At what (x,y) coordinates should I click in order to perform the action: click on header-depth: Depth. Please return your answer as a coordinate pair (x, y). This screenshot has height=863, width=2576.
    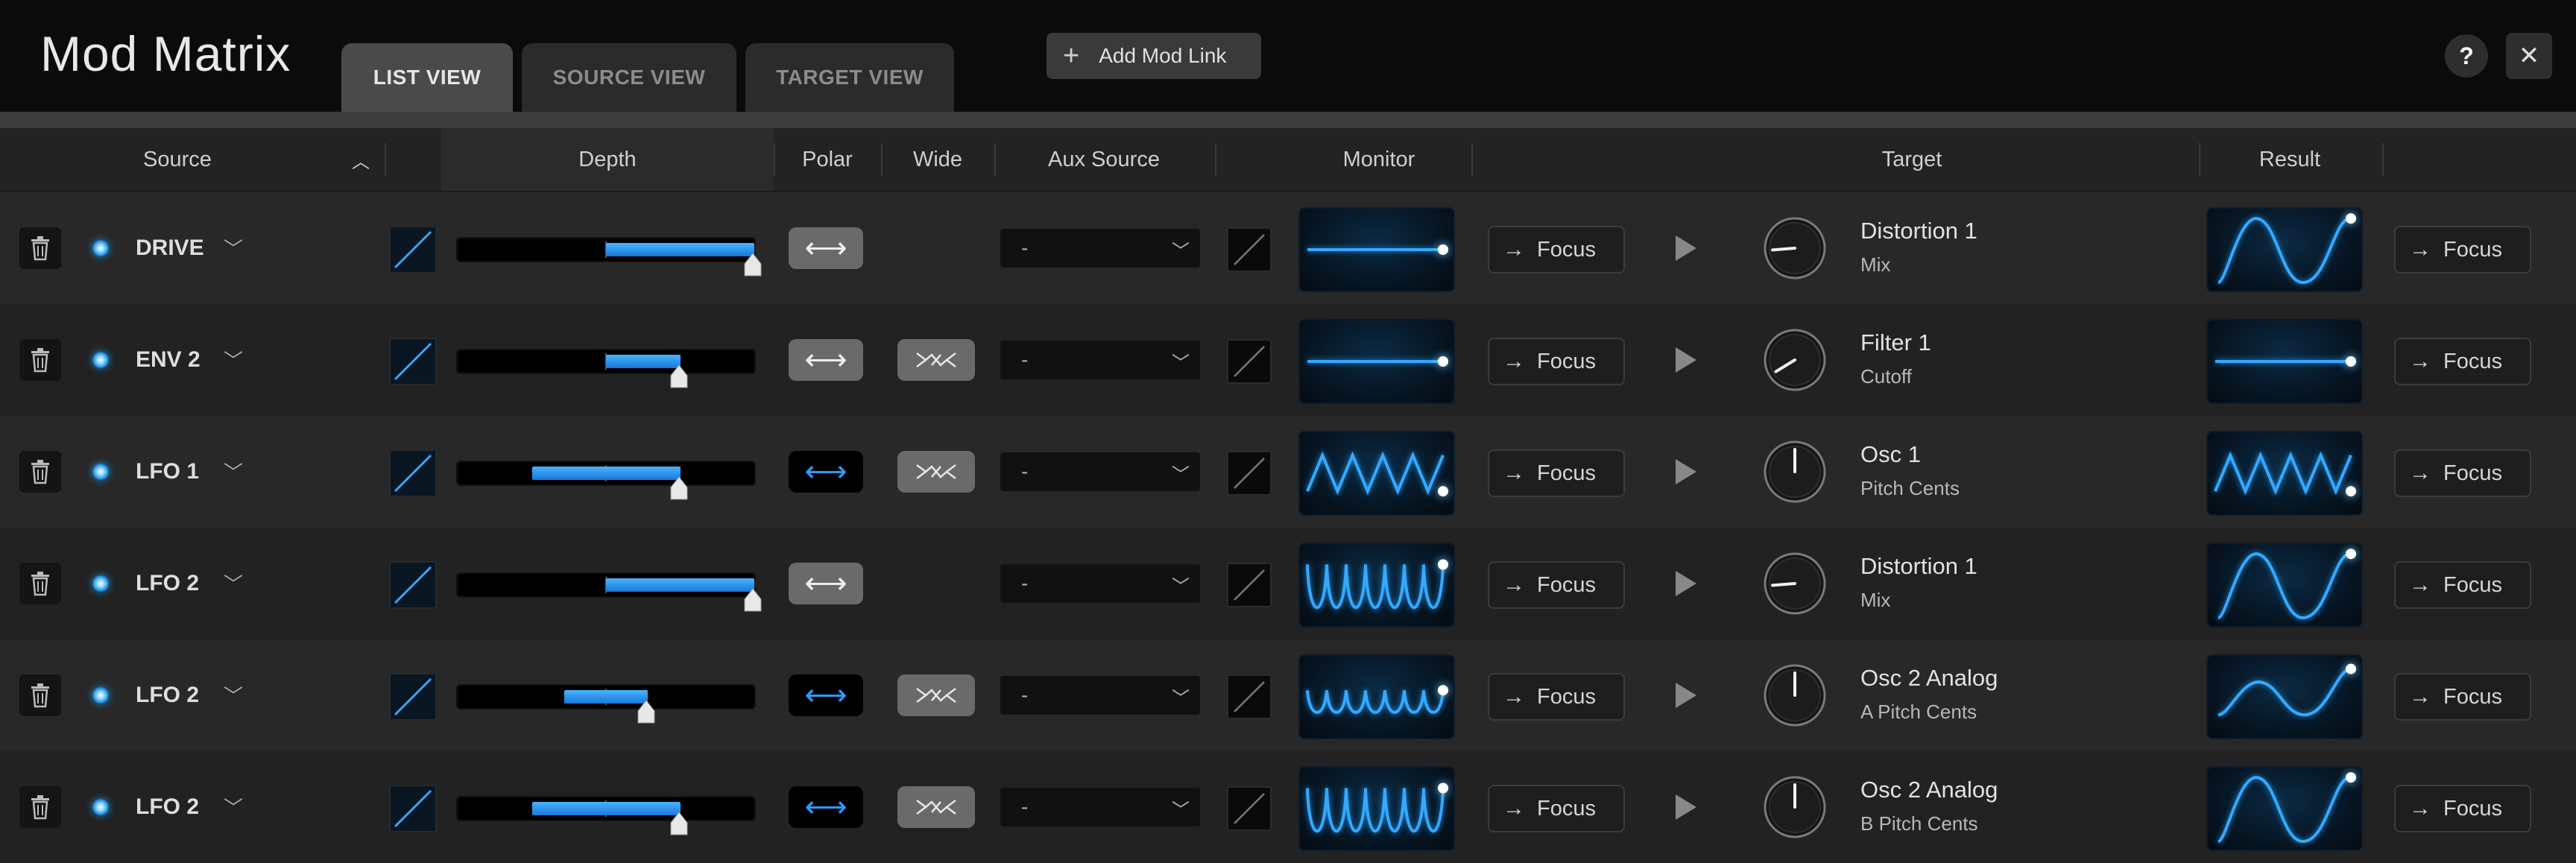
    Looking at the image, I should click on (607, 159).